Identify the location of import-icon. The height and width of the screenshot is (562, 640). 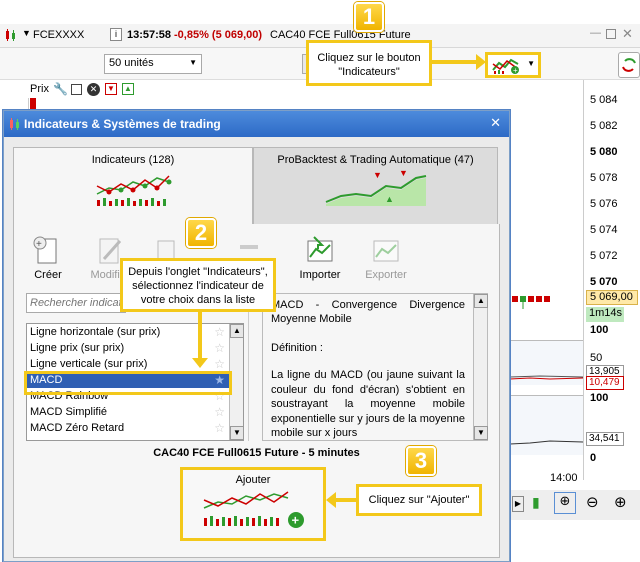
(320, 250).